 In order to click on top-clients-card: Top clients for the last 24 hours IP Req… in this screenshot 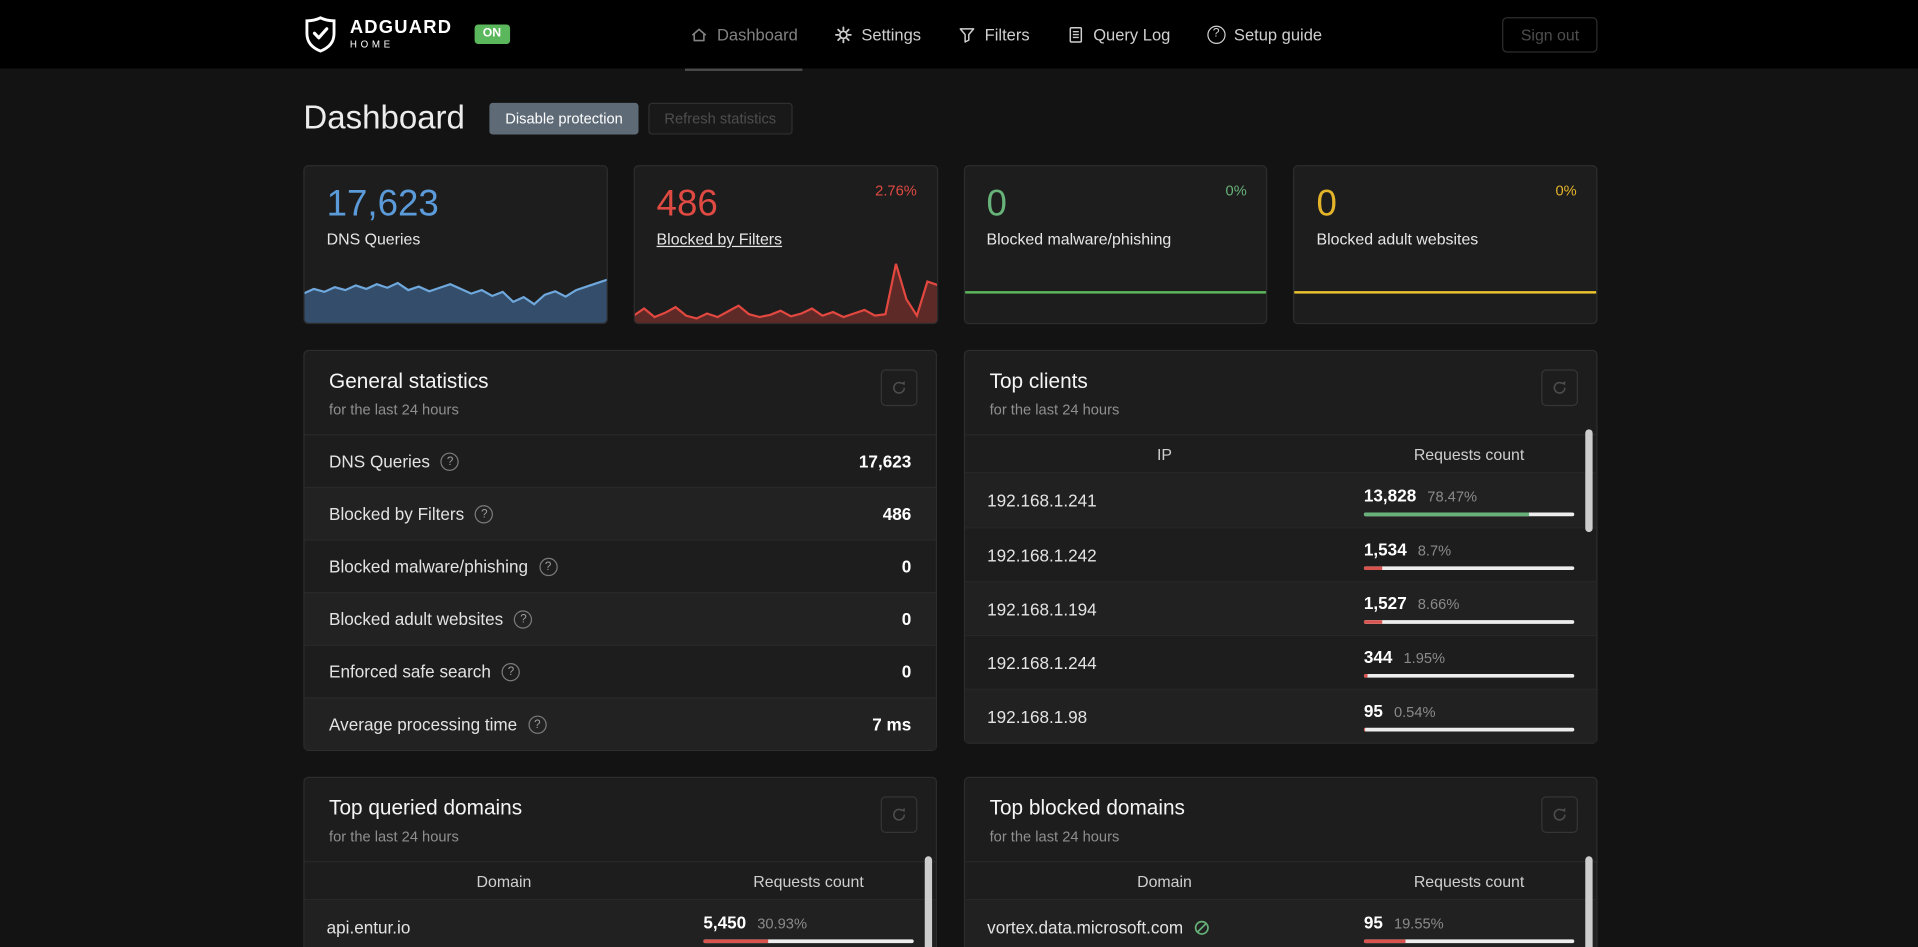, I will do `click(1280, 546)`.